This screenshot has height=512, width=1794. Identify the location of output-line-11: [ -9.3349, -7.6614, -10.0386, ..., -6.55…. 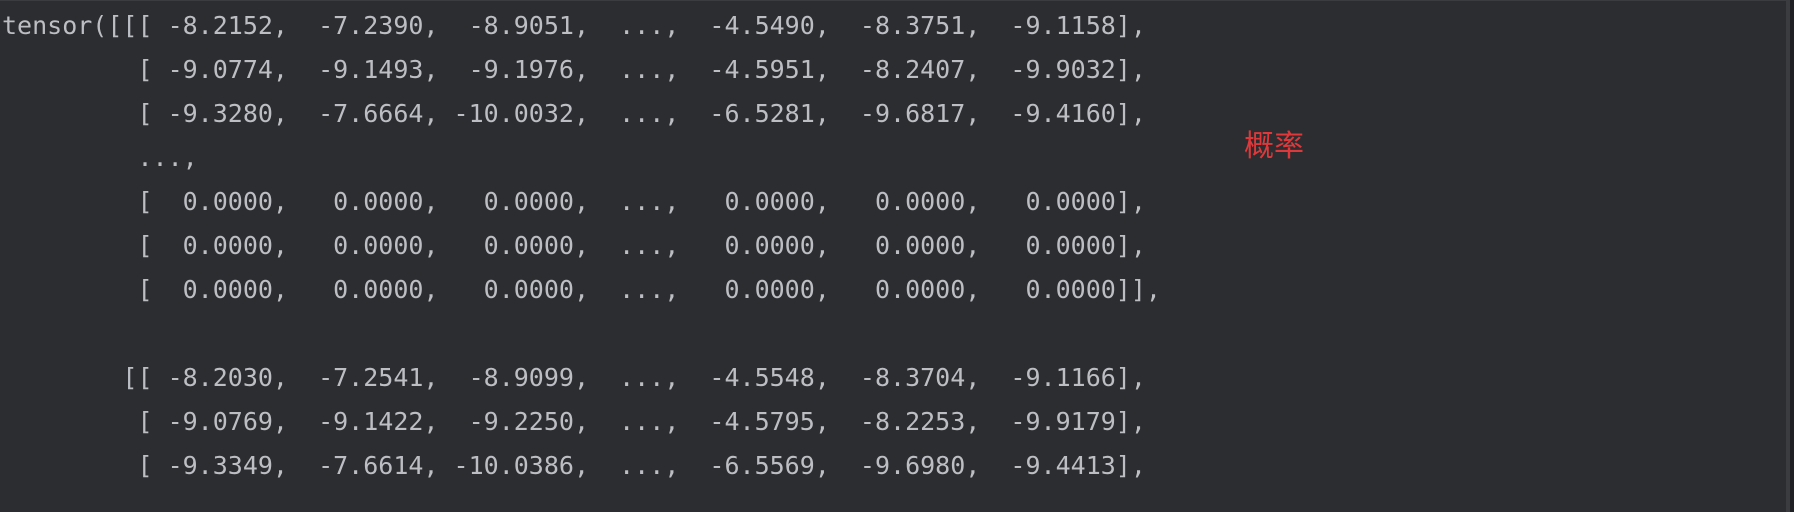
(574, 465).